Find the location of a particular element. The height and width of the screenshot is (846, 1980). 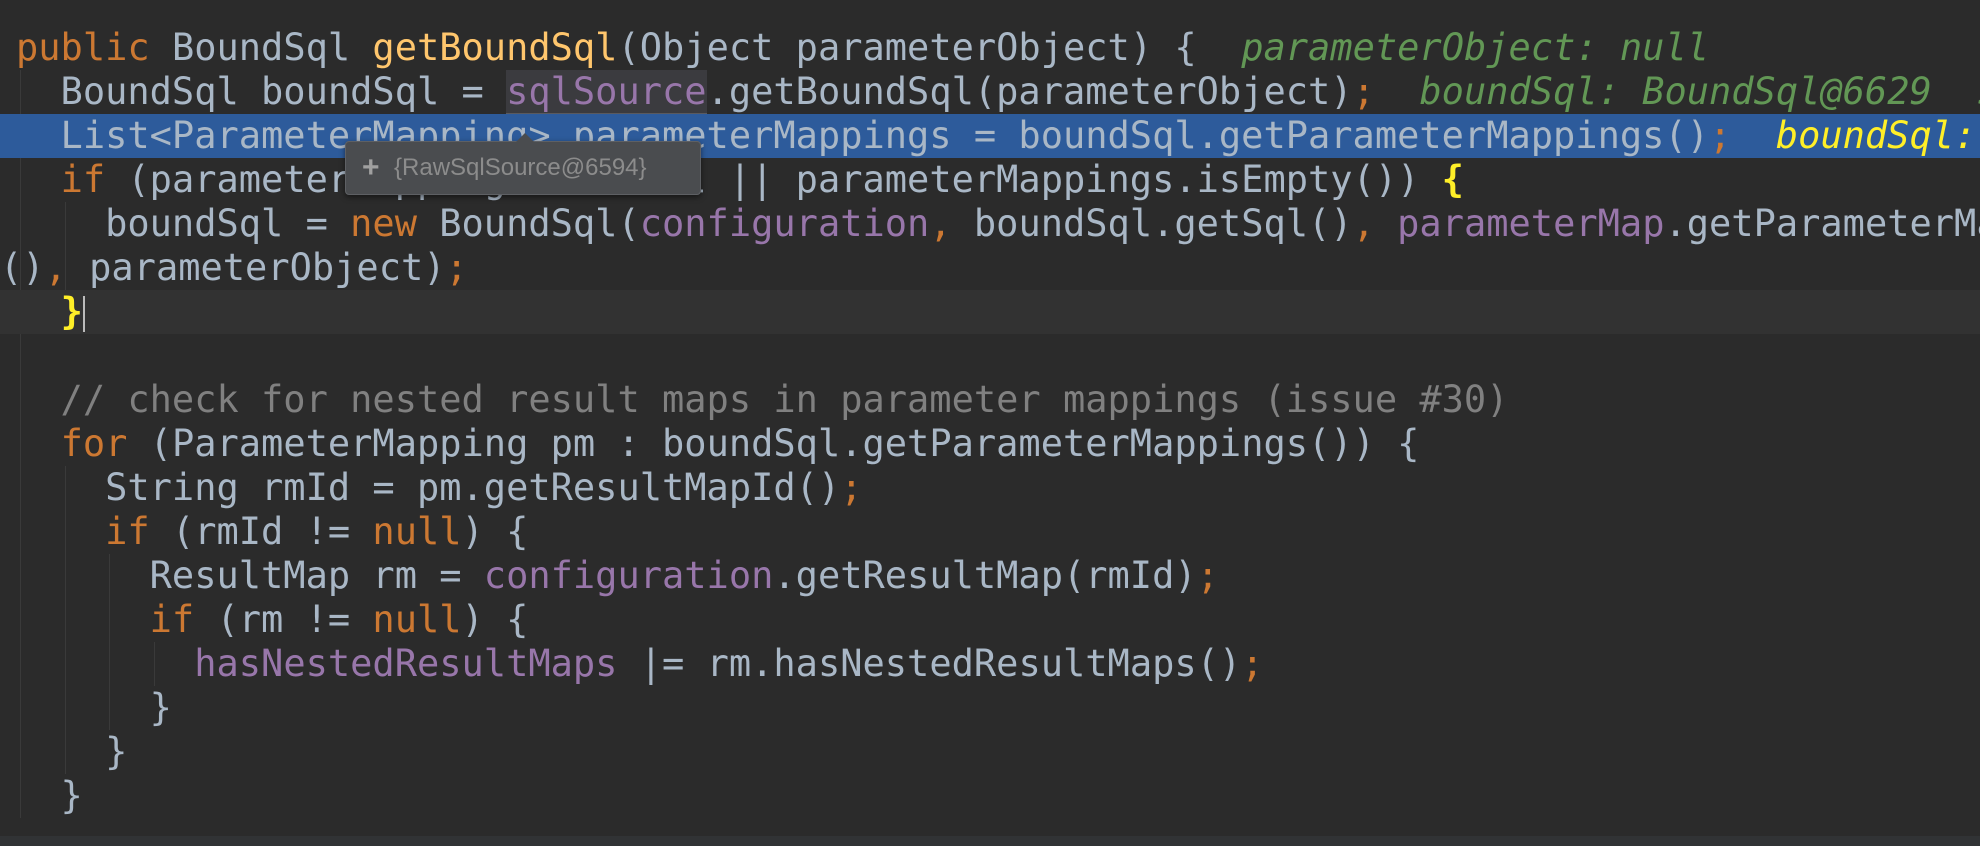

code-text: if (rm != null) { is located at coordinates (272, 620).